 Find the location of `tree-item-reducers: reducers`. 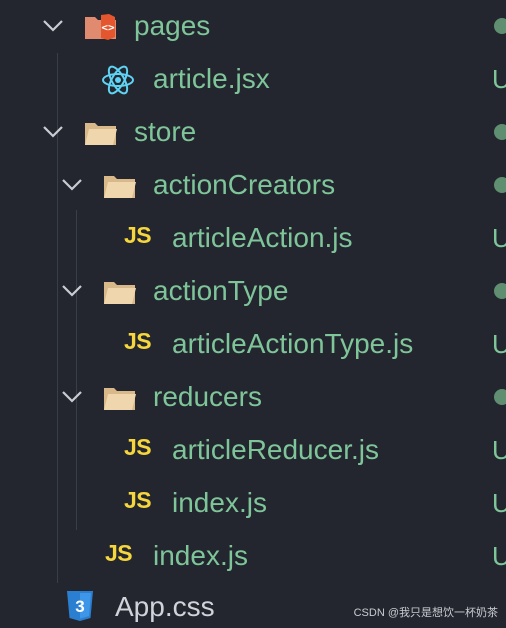

tree-item-reducers: reducers is located at coordinates (253, 397).